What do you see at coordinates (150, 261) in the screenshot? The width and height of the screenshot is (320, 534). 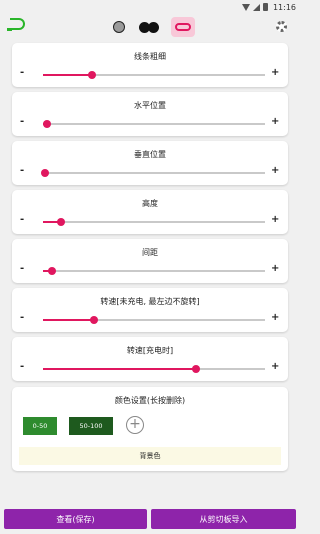 I see `slider-card: 间距 - +` at bounding box center [150, 261].